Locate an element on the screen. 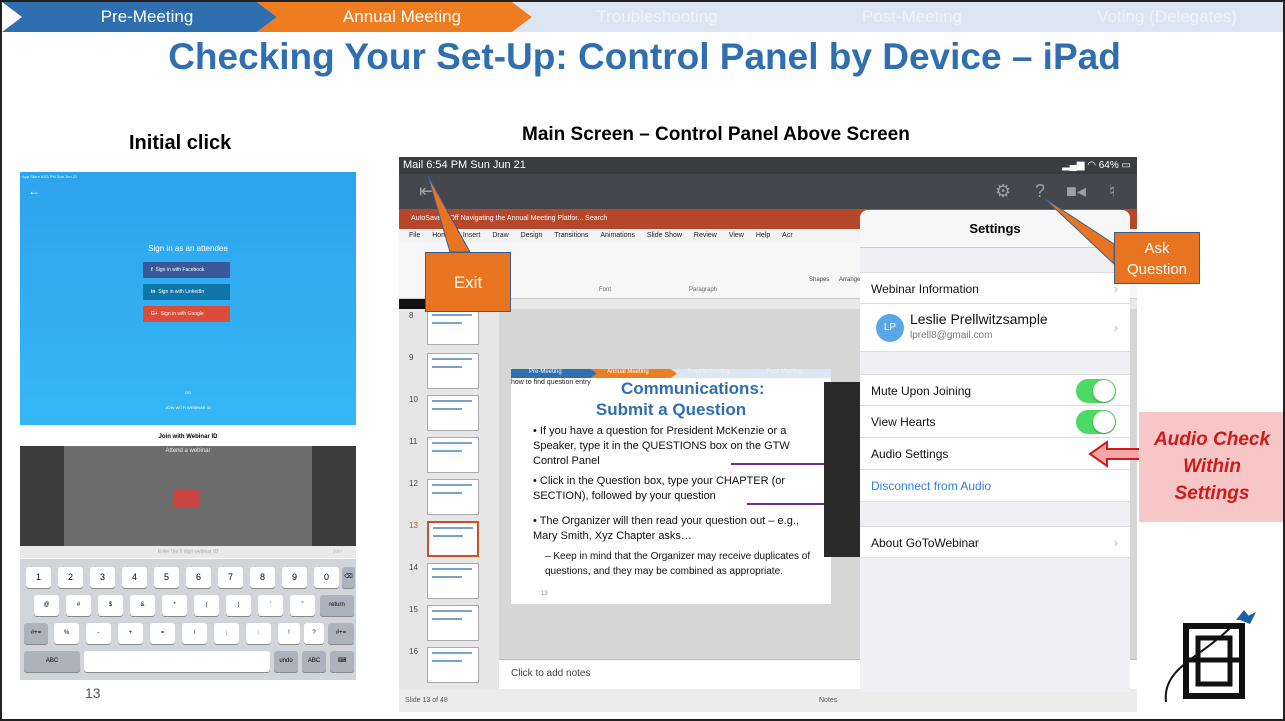  airplane-logo-icon is located at coordinates (1210, 656).